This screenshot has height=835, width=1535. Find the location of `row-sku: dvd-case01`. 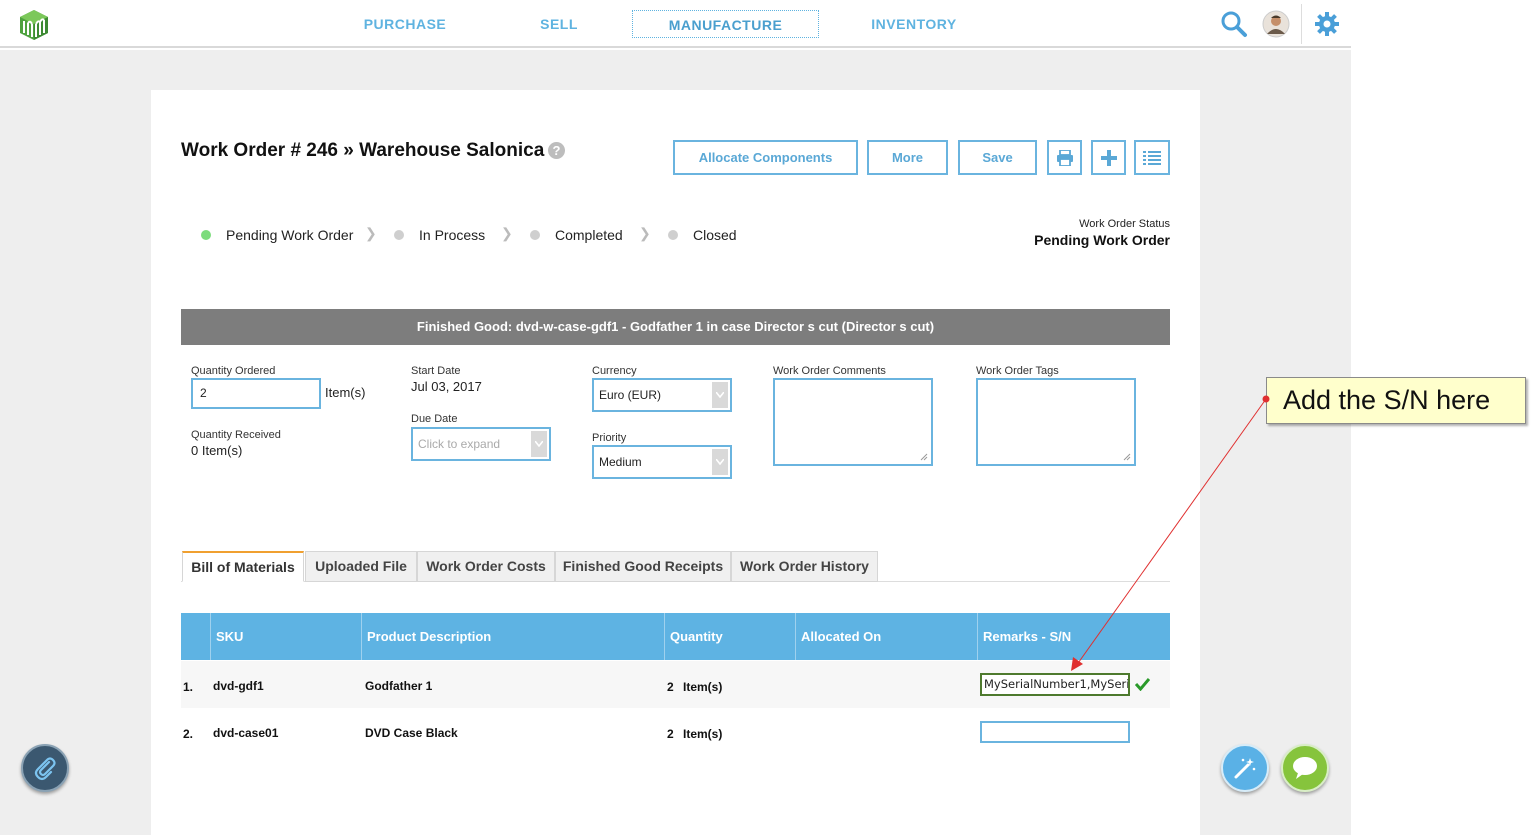

row-sku: dvd-case01 is located at coordinates (246, 733).